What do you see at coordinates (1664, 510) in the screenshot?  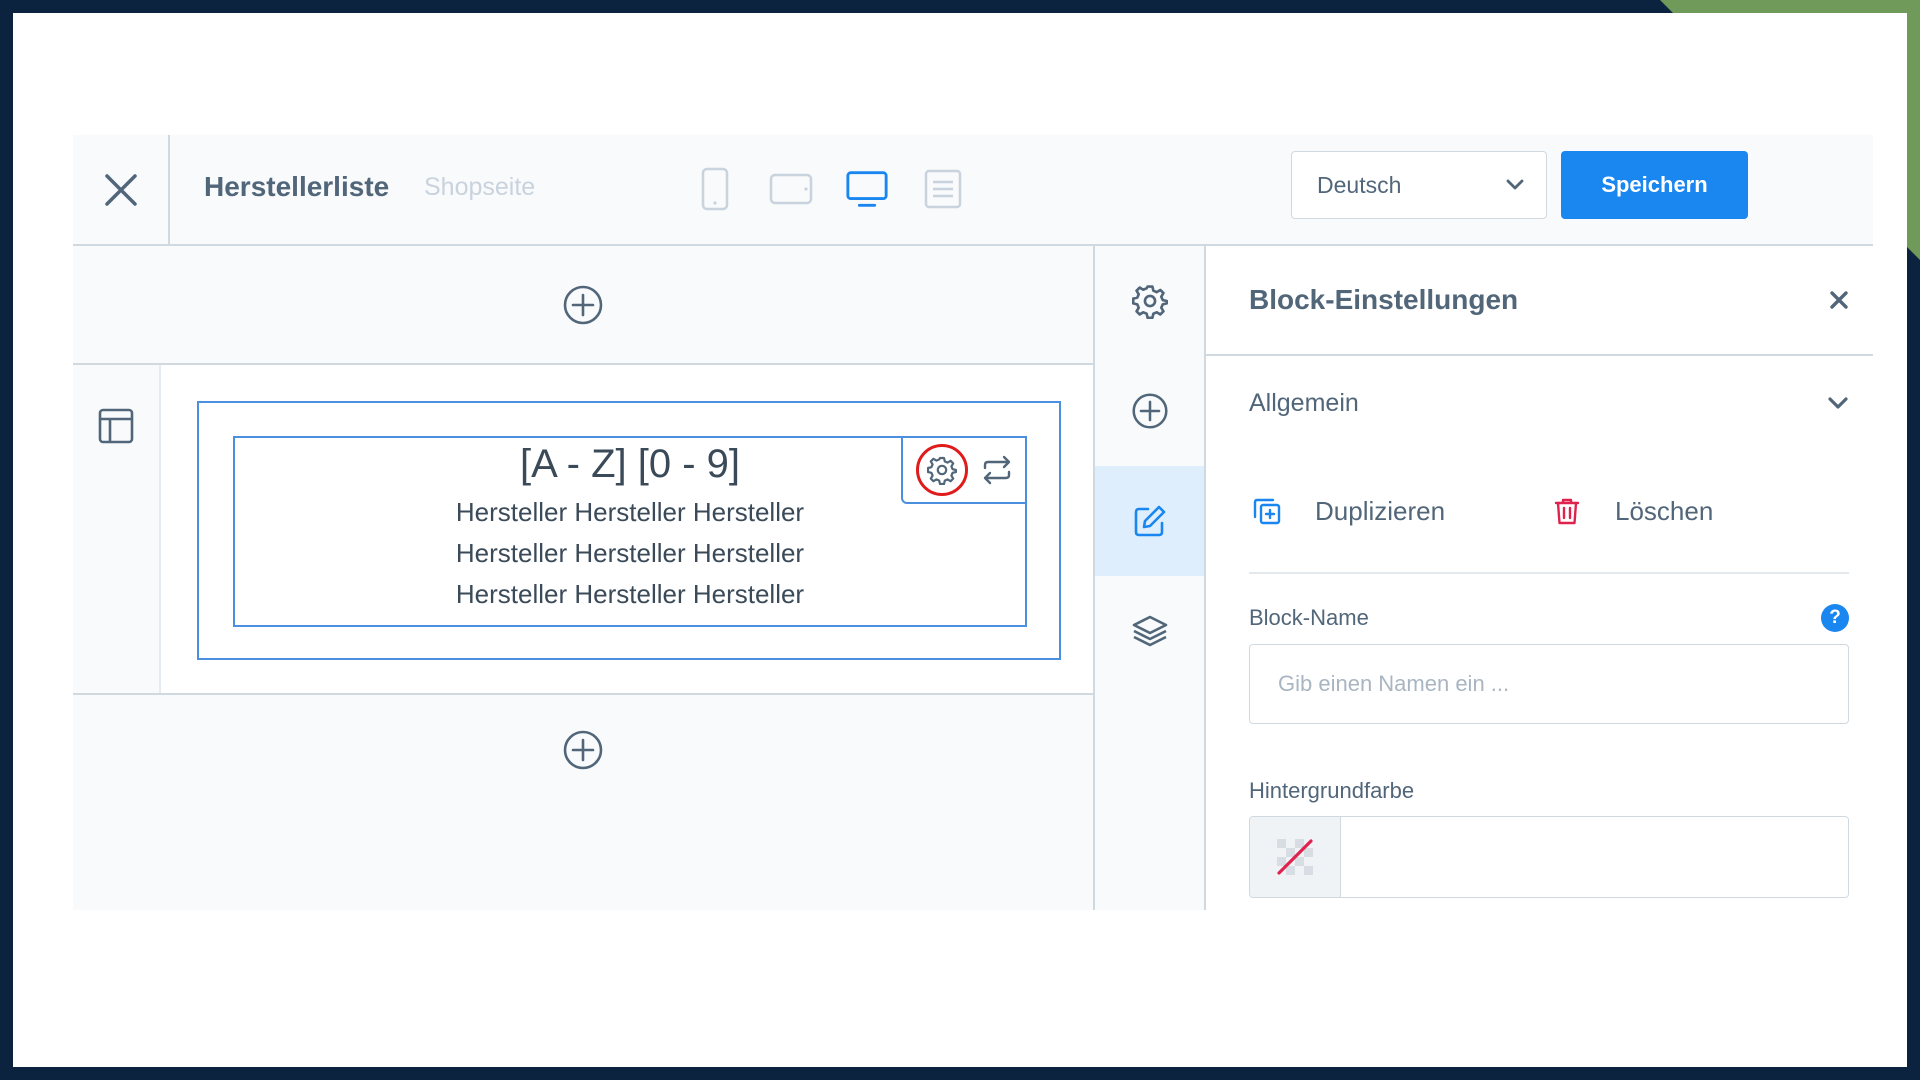 I see `delete-label: Löschen` at bounding box center [1664, 510].